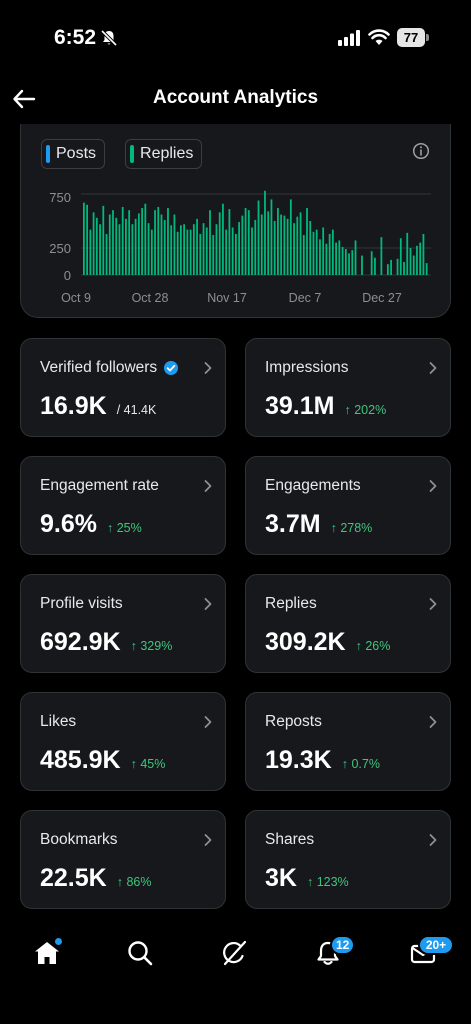 The image size is (471, 1024). What do you see at coordinates (328, 954) in the screenshot?
I see `nav-notifications: 12` at bounding box center [328, 954].